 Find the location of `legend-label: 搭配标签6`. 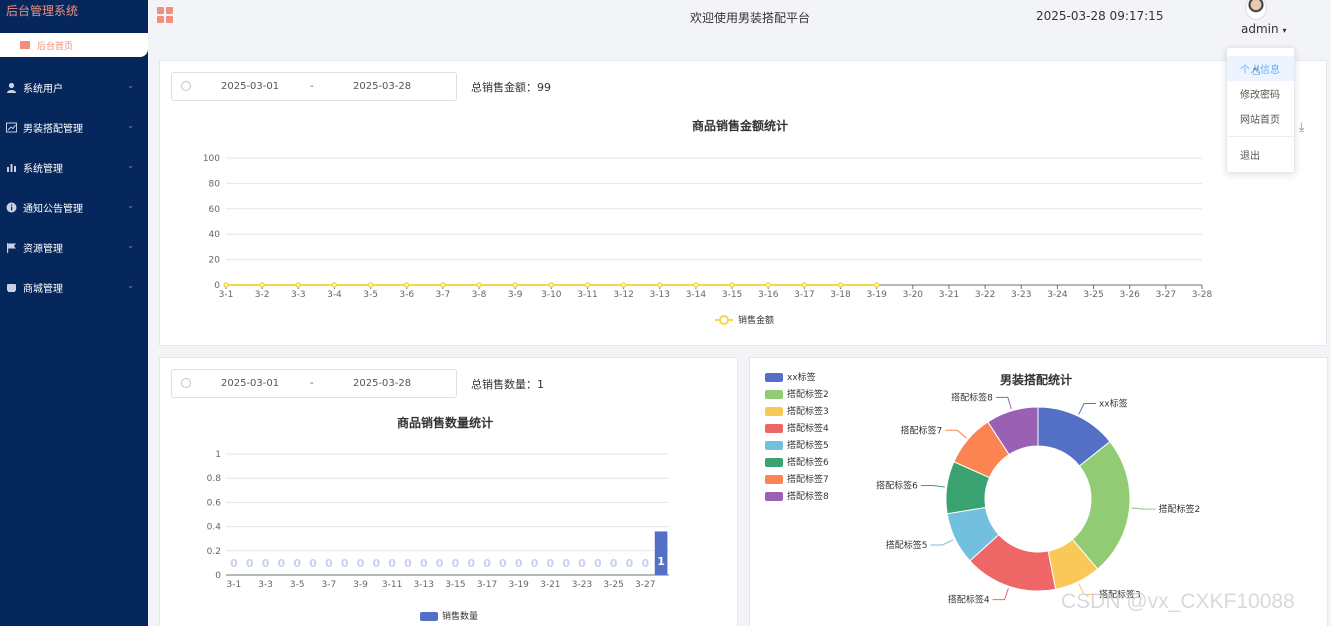

legend-label: 搭配标签6 is located at coordinates (808, 462).